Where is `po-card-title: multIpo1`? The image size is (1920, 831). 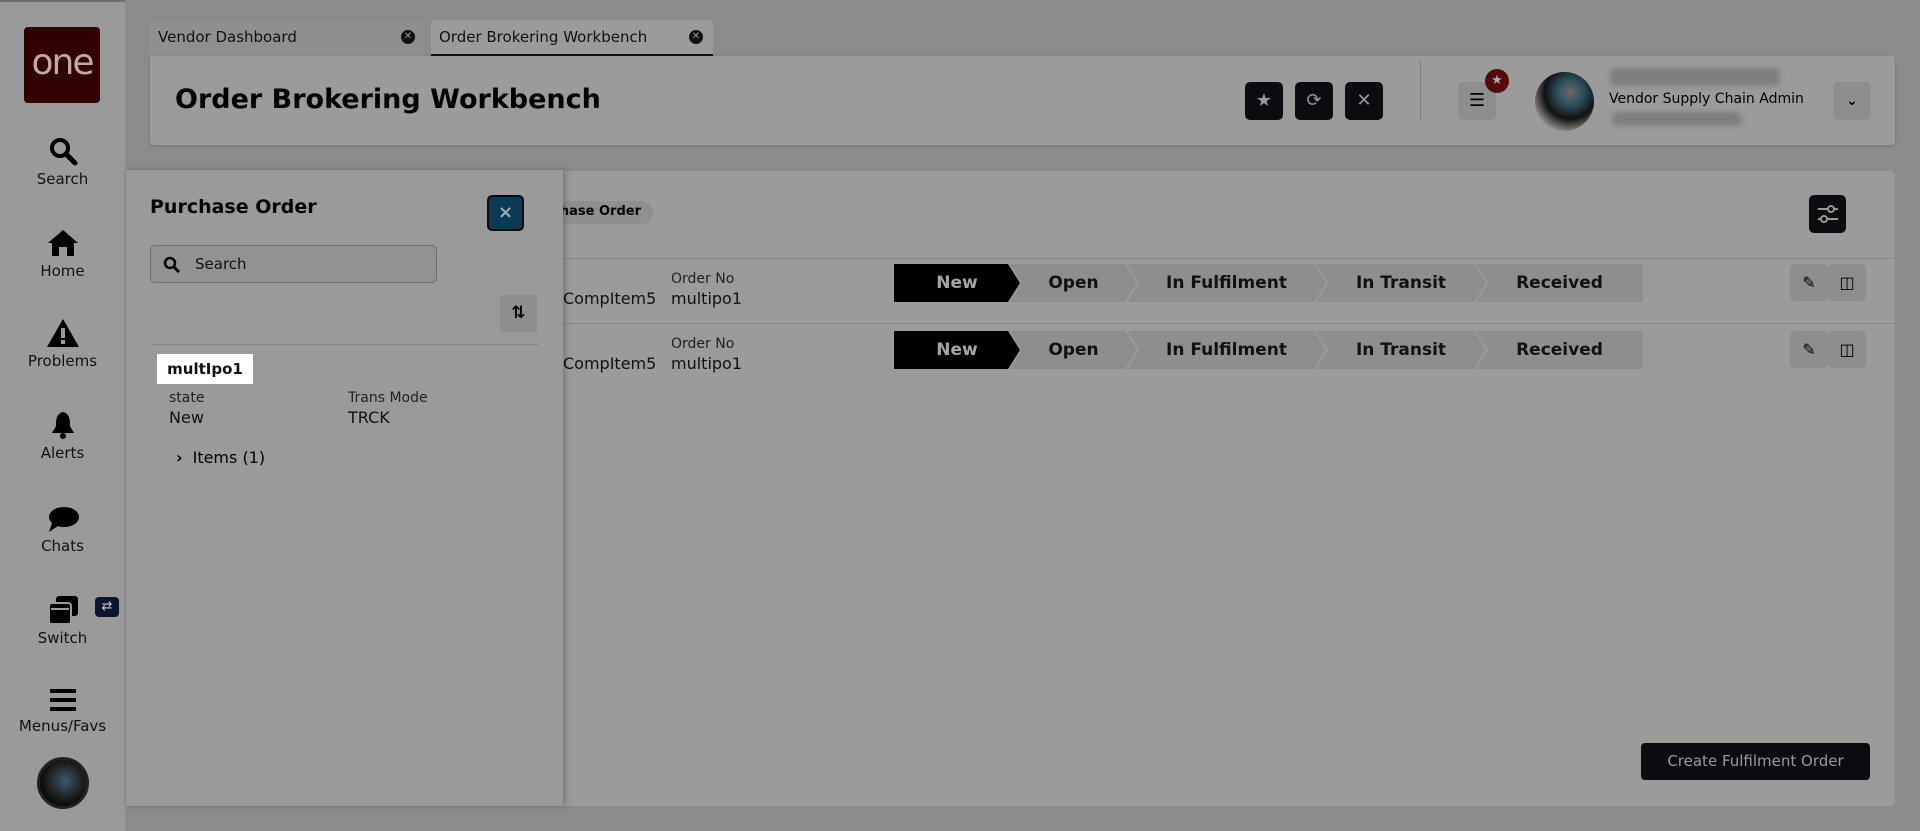 po-card-title: multIpo1 is located at coordinates (205, 369).